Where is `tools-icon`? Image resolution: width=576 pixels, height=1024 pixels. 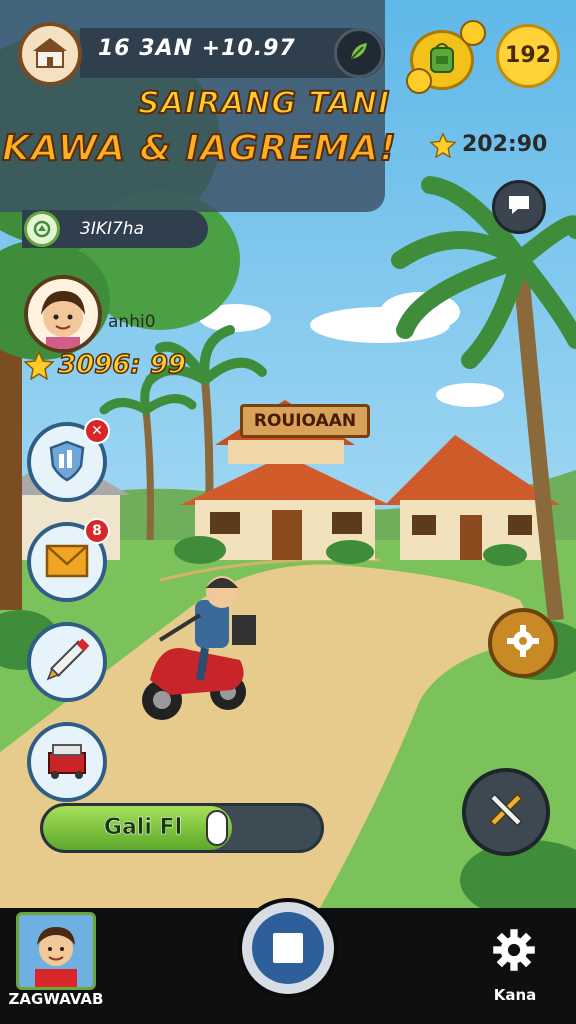
tools-icon is located at coordinates (506, 812).